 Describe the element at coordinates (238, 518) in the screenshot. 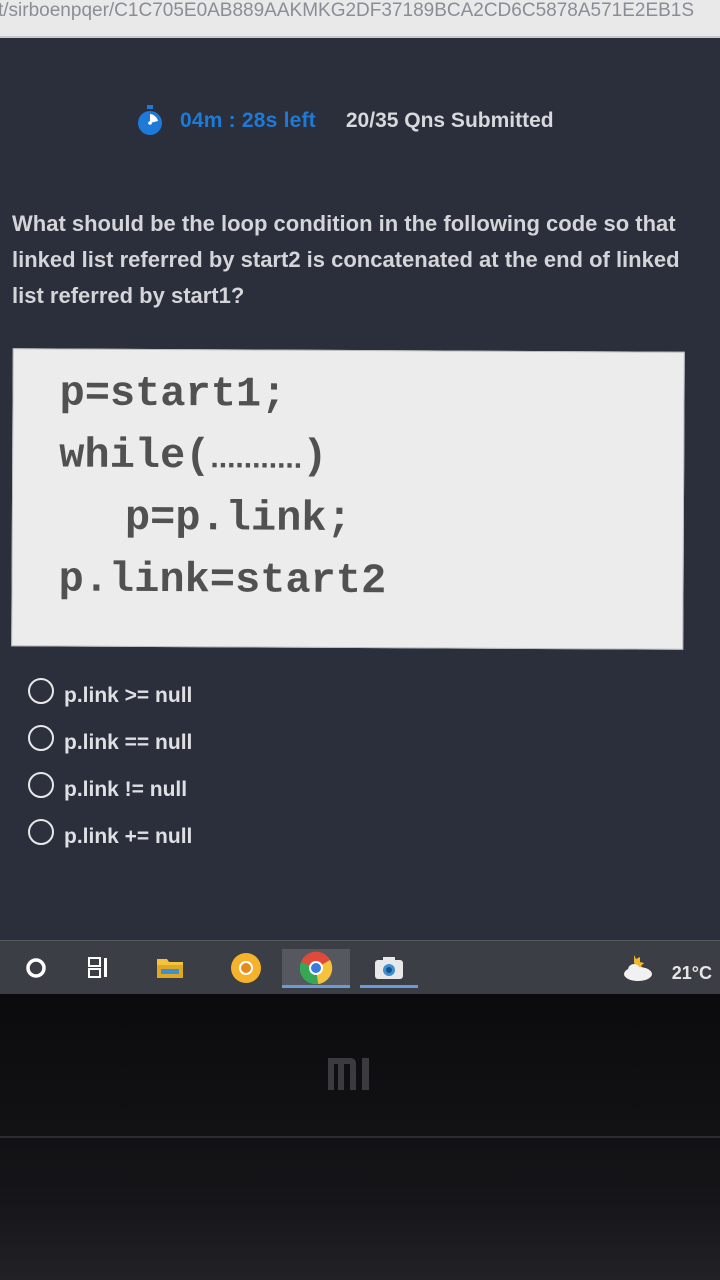

I see `code-line-3: p=p.link;` at that location.